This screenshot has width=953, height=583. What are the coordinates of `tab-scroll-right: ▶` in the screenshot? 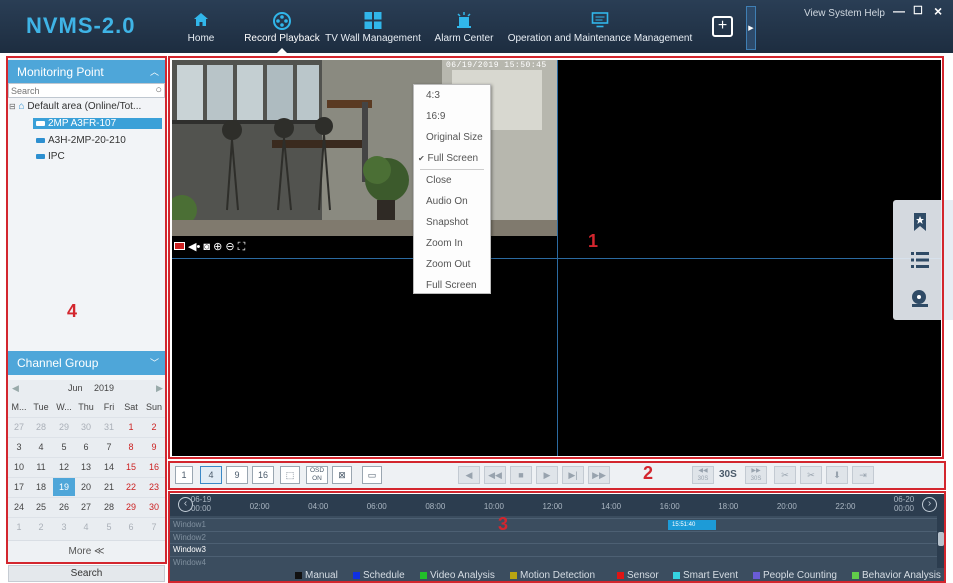 It's located at (751, 28).